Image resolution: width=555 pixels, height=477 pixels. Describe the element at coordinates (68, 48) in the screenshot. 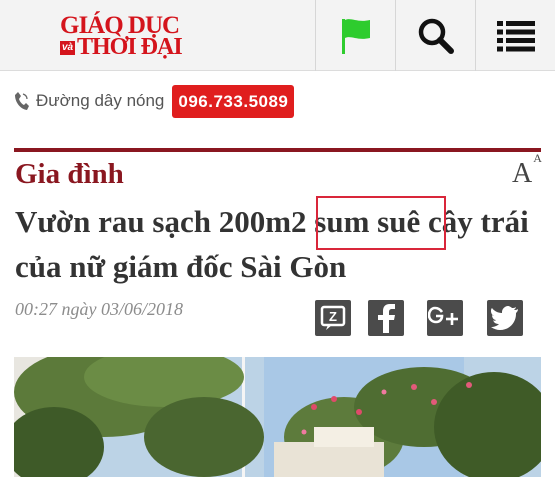

I see `logo-va: và` at that location.